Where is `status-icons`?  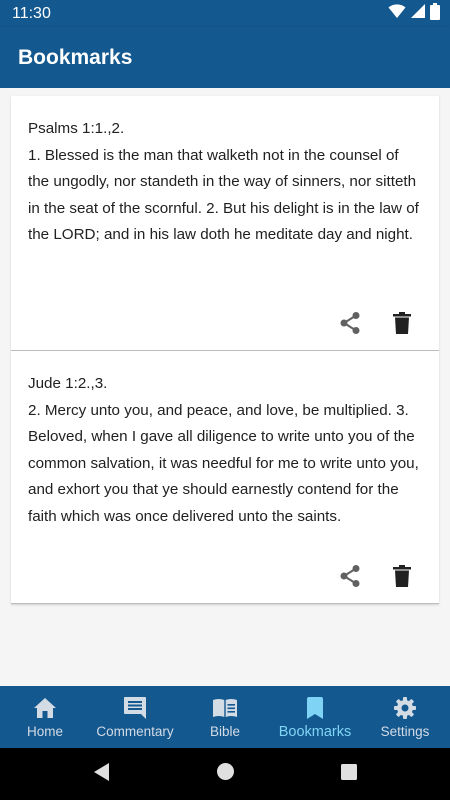
status-icons is located at coordinates (414, 13).